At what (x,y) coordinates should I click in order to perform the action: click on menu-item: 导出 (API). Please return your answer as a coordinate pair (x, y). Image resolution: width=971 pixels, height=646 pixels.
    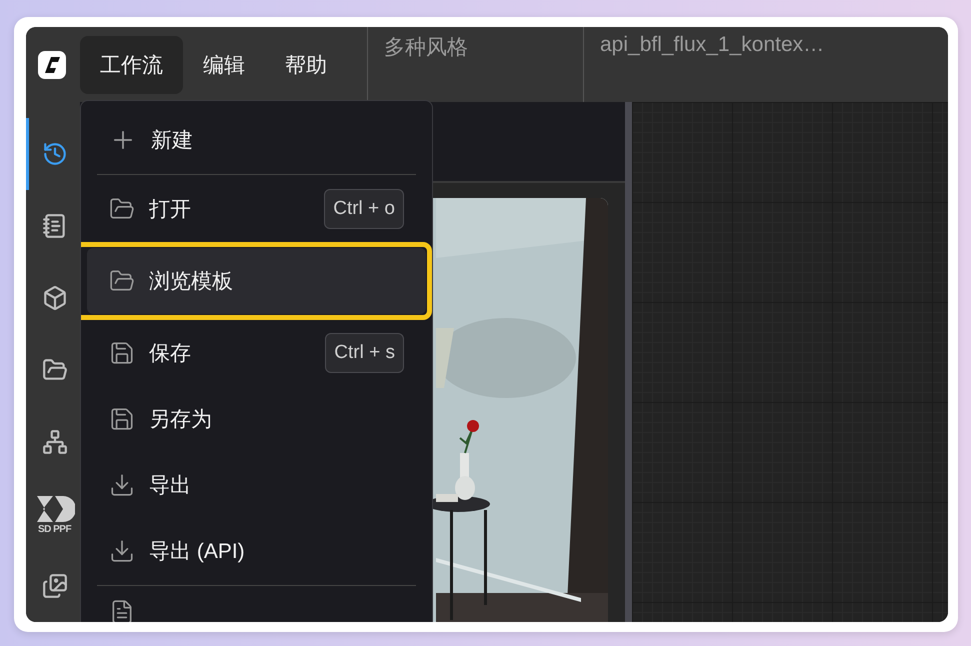
    Looking at the image, I should click on (256, 551).